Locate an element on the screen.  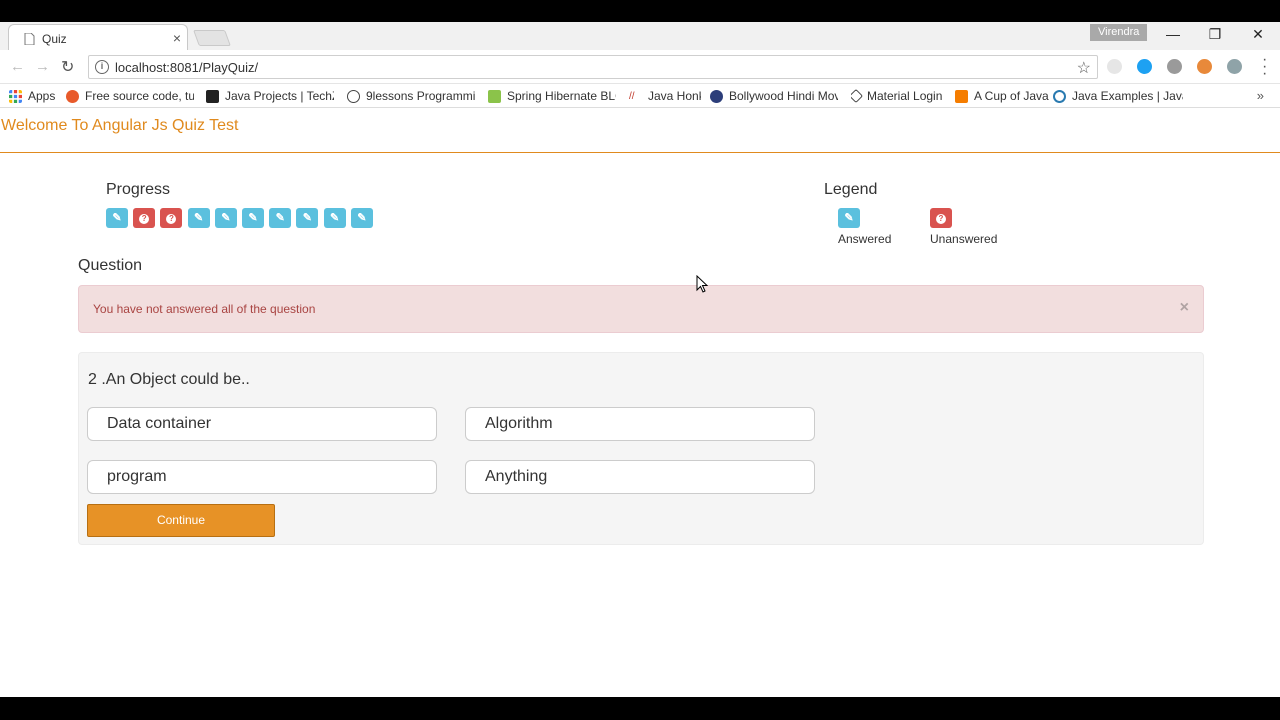
bookmark-label: Apps is located at coordinates (42, 96).